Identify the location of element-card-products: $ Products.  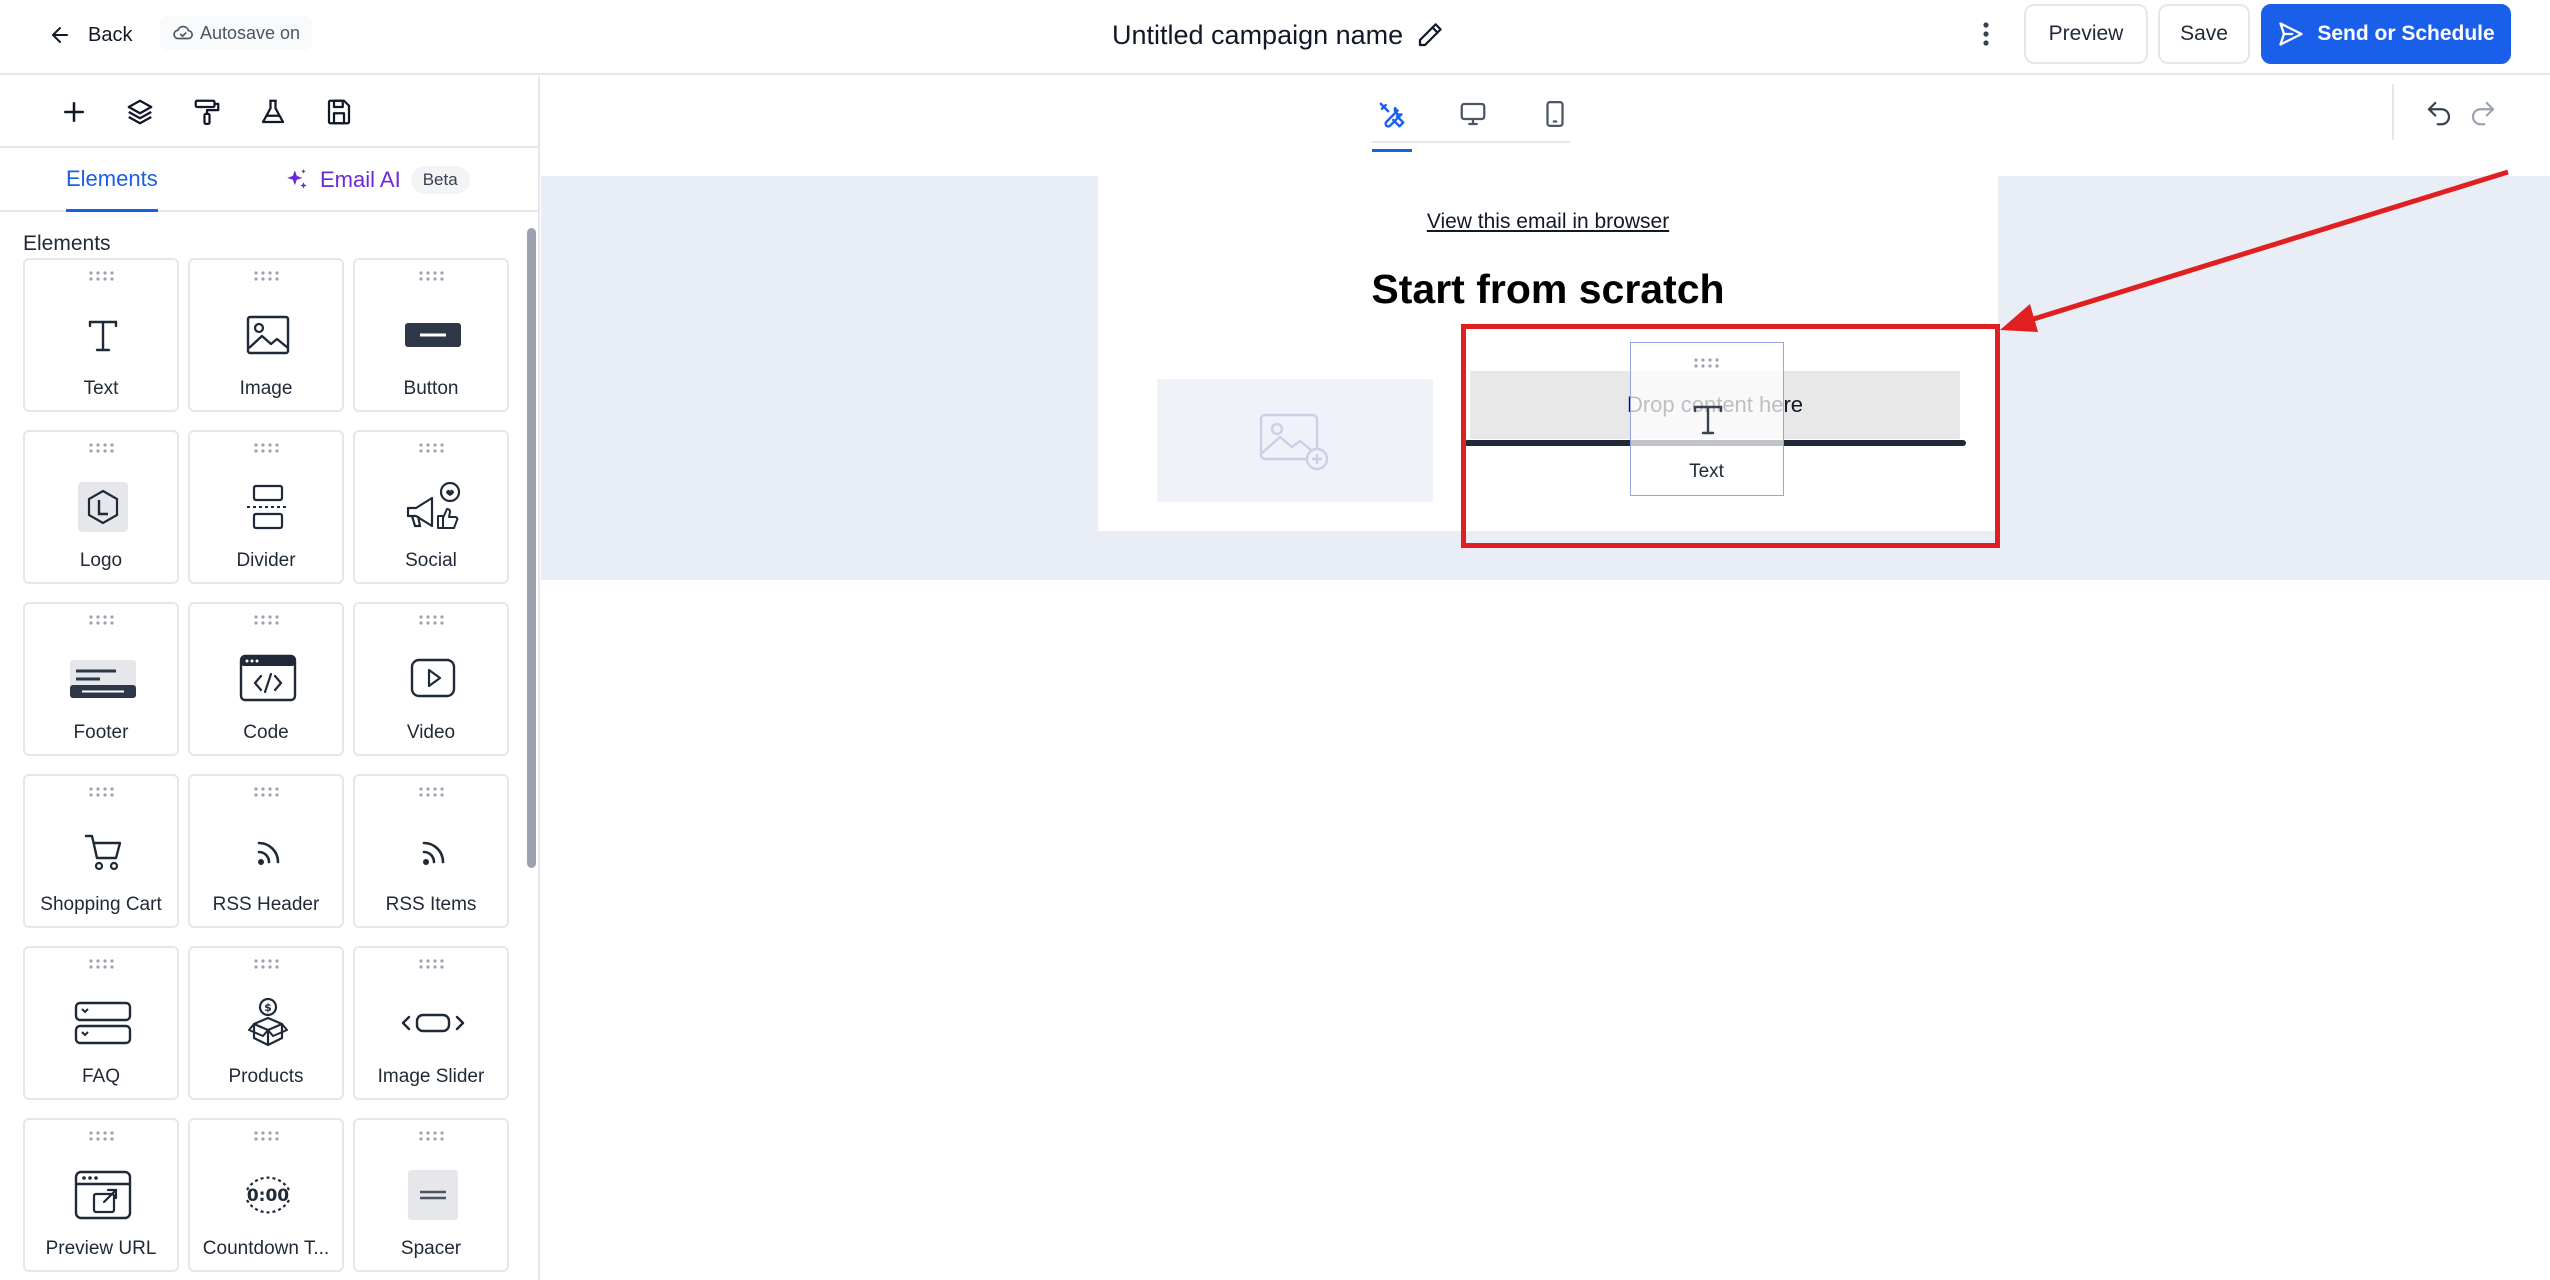
(266, 1023).